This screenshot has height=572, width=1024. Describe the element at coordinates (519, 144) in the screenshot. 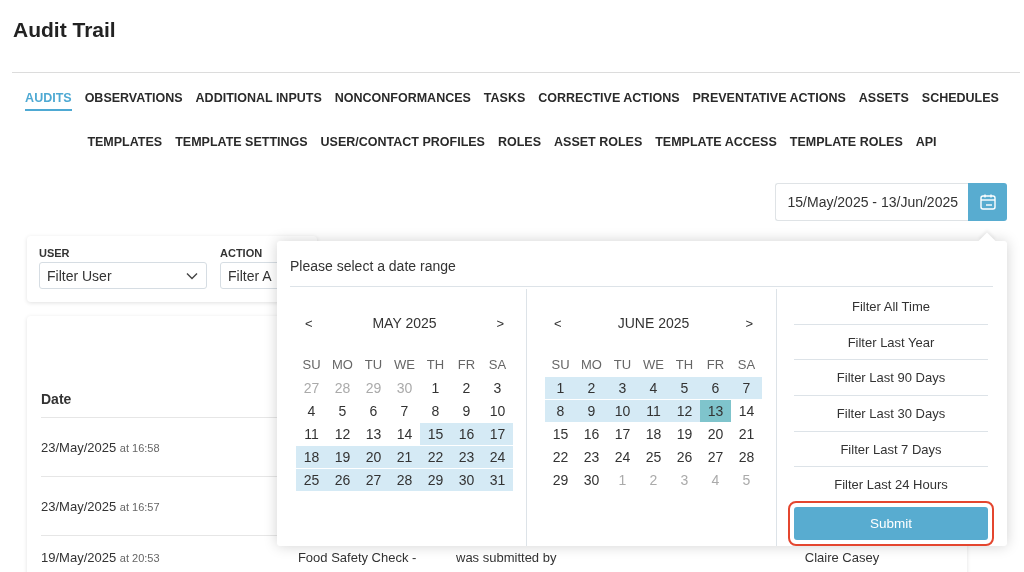

I see `tab: ROLES` at that location.